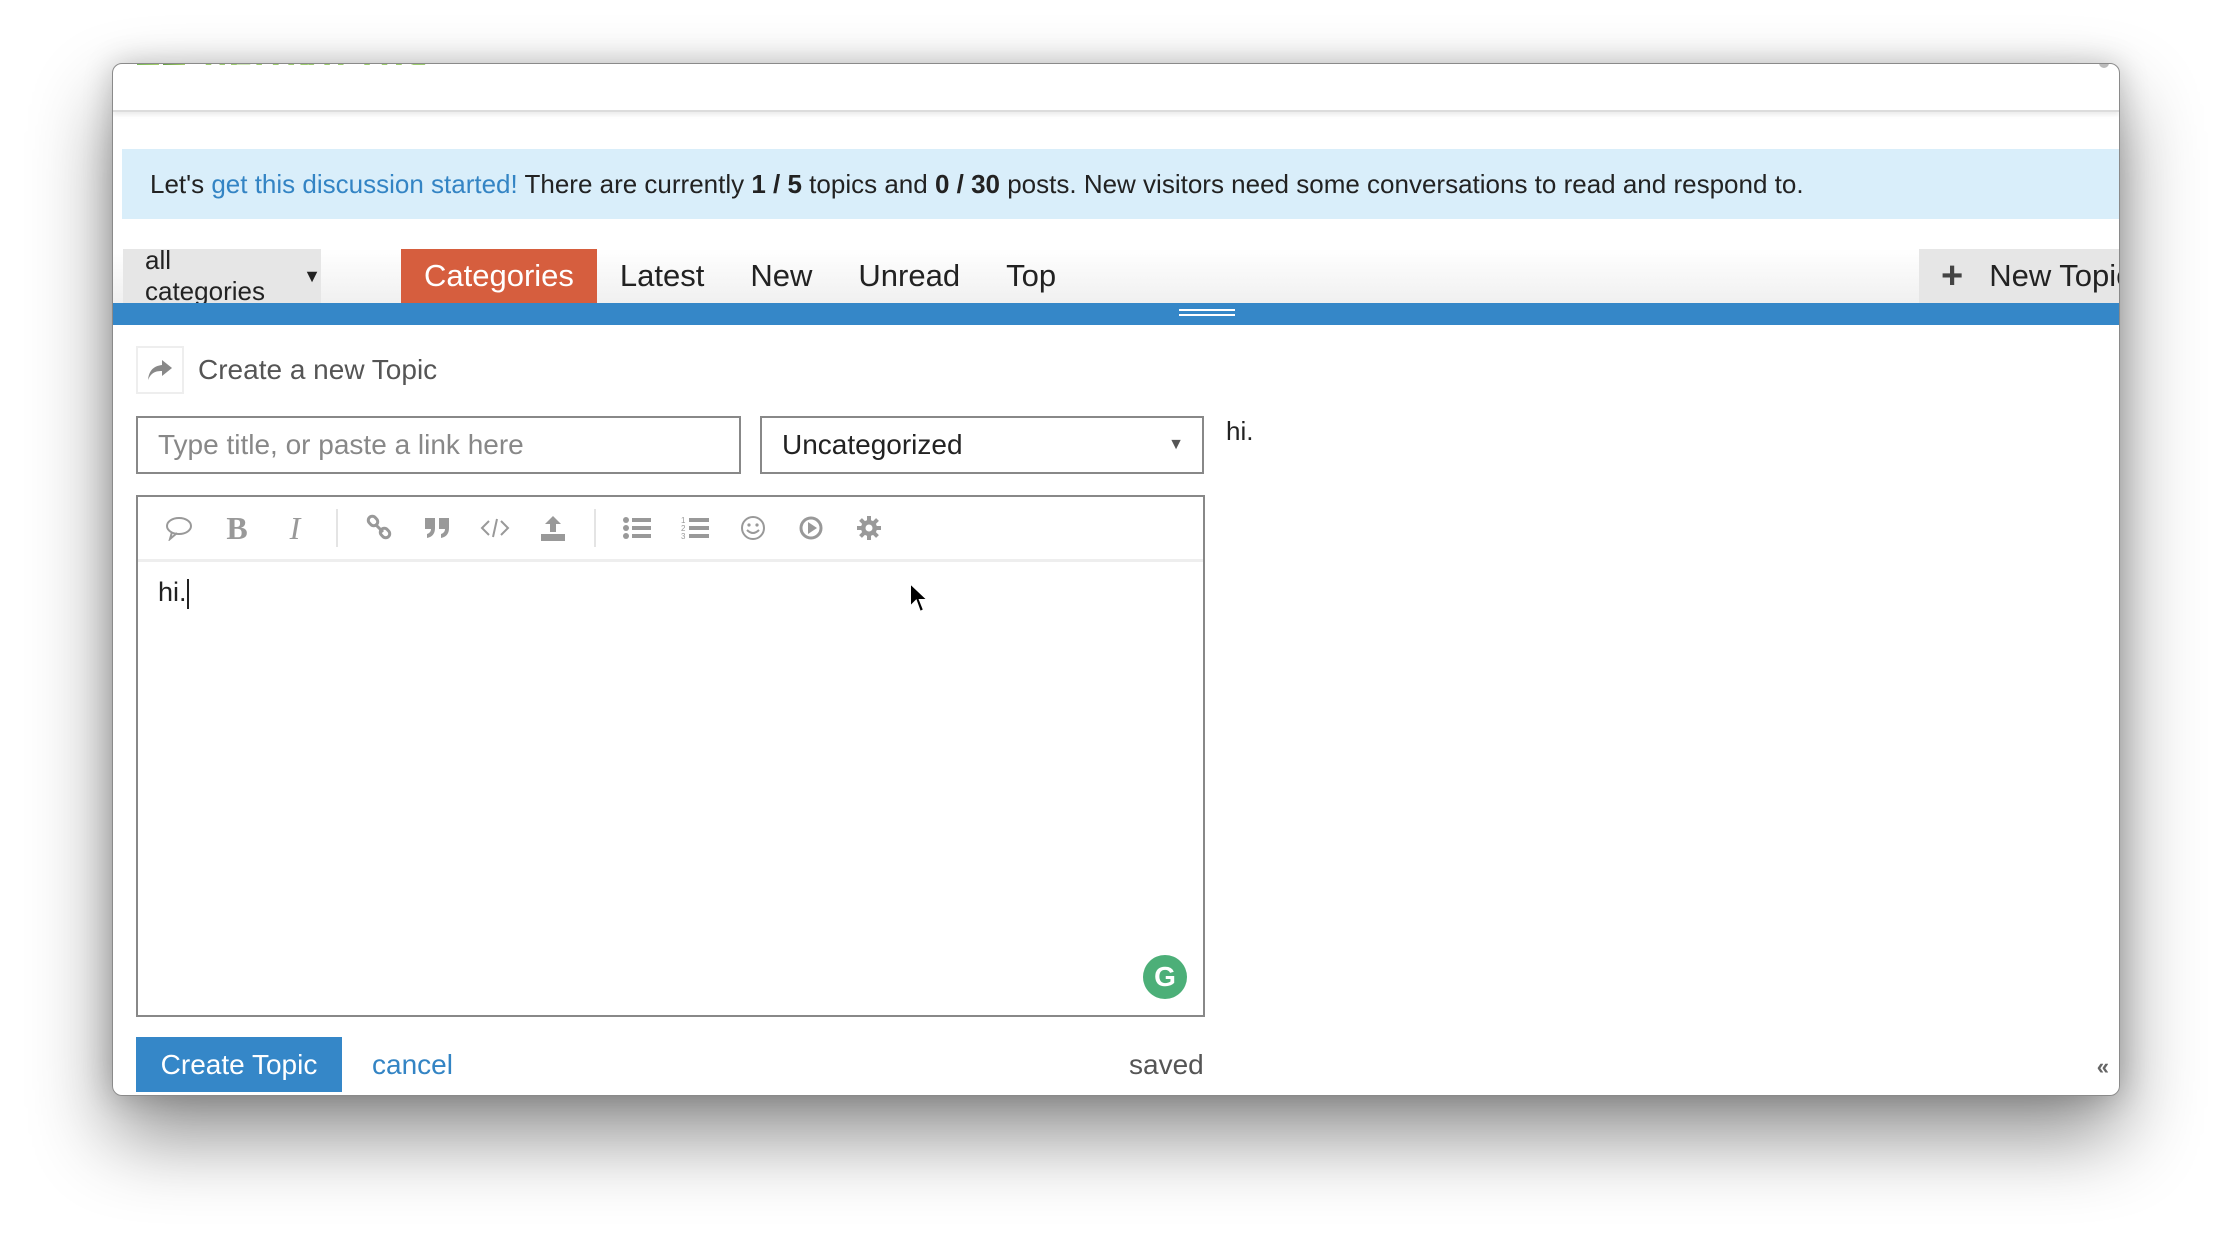 Image resolution: width=2232 pixels, height=1256 pixels. What do you see at coordinates (670, 529) in the screenshot?
I see `editor-toolbar: B I 123` at bounding box center [670, 529].